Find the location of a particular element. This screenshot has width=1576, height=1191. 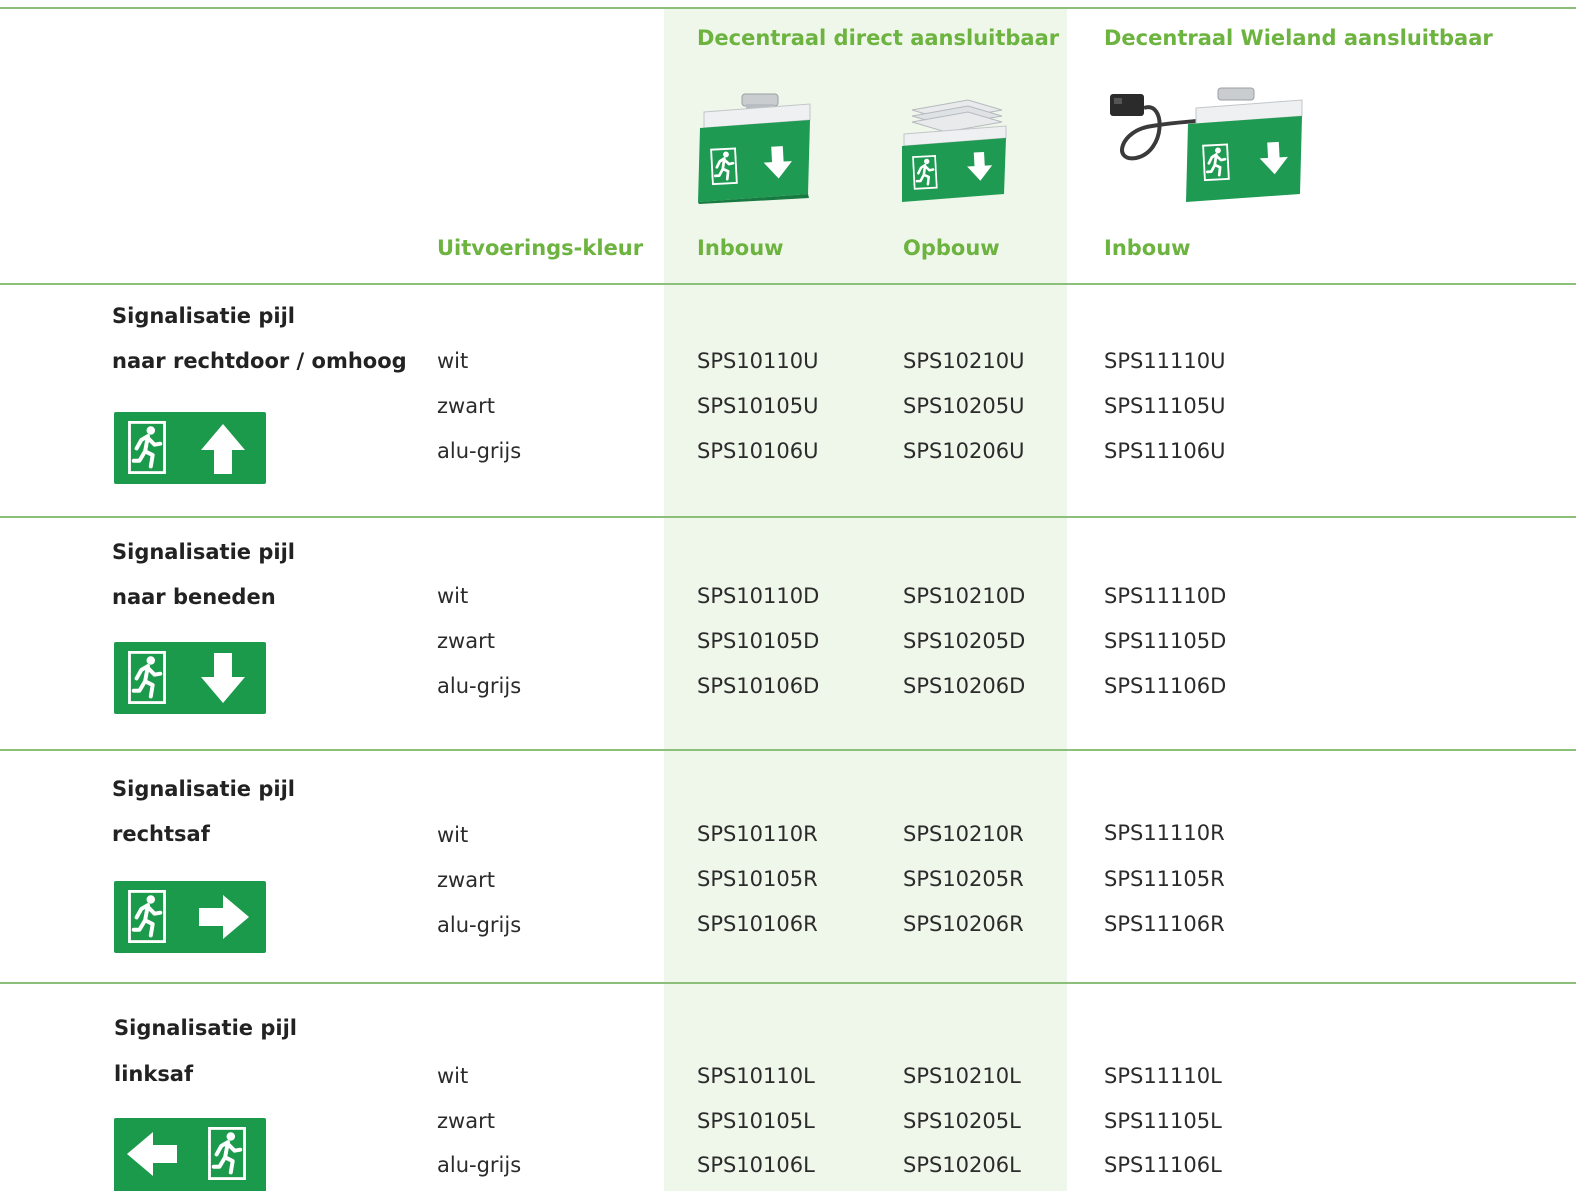

wieland-code: SPS11106D is located at coordinates (1165, 686).